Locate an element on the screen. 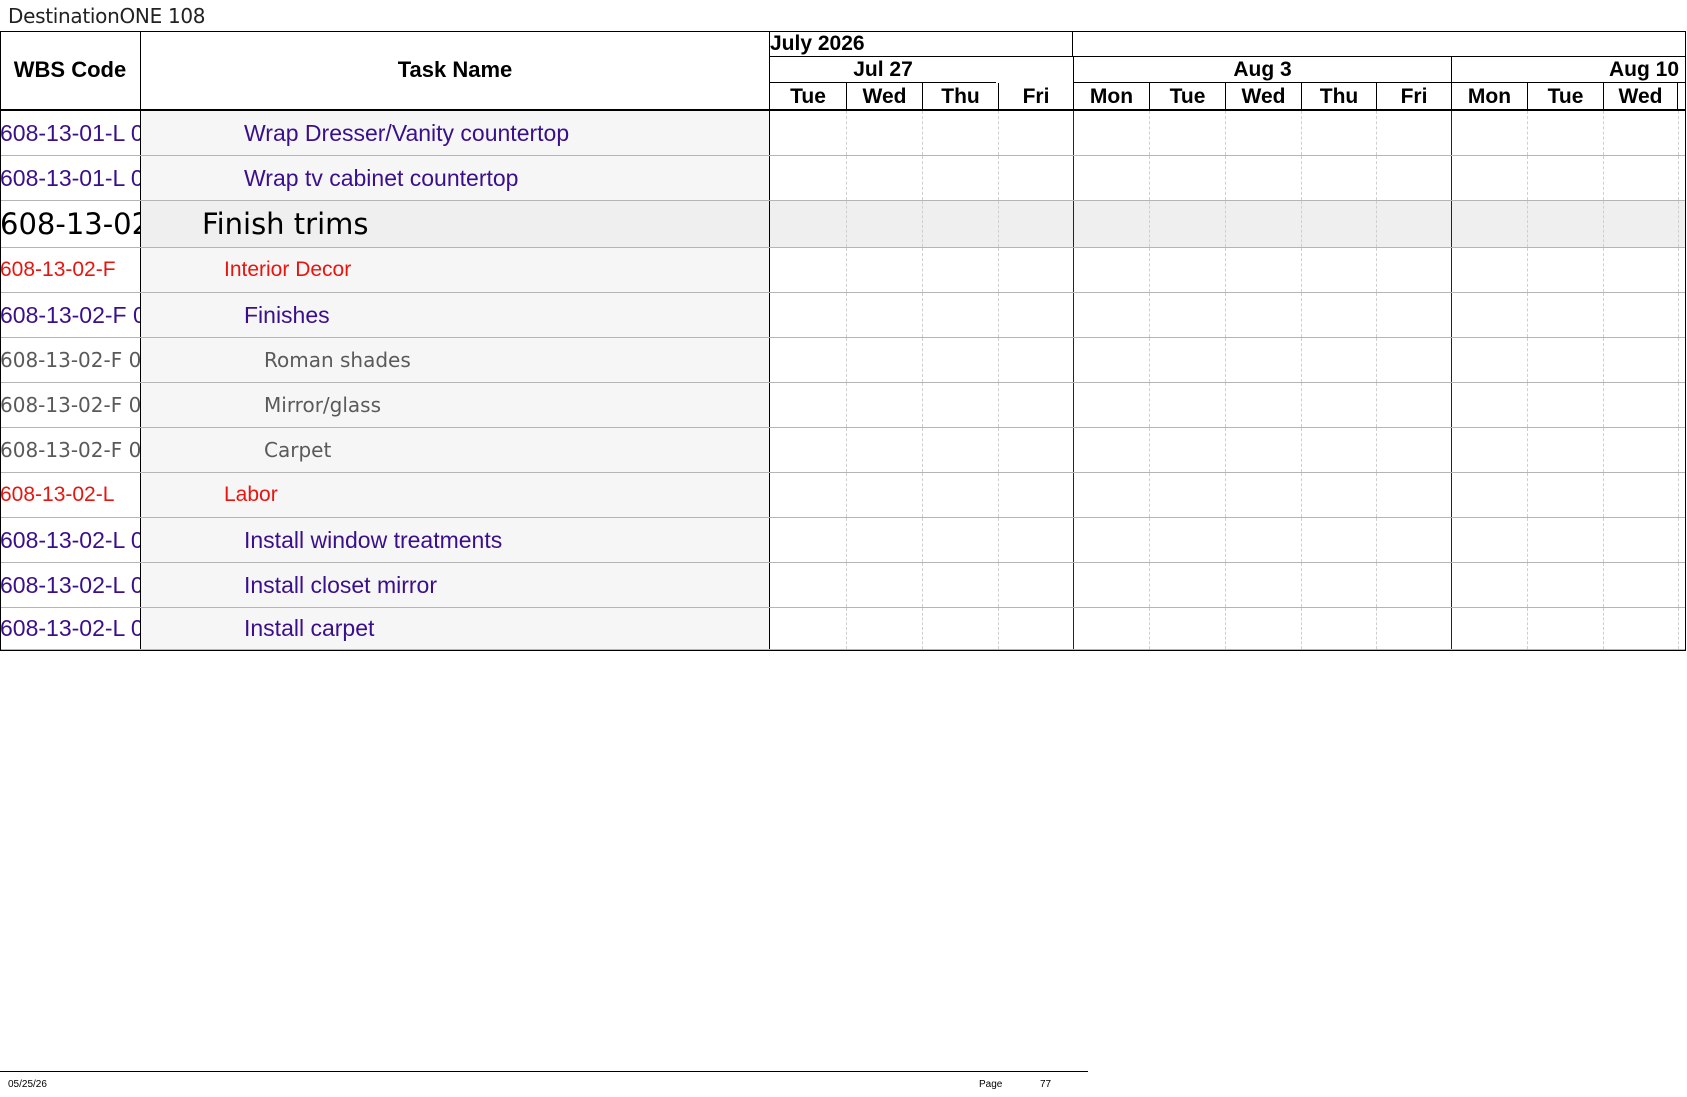 The width and height of the screenshot is (1687, 1097). table-row: 608-13-02-F Interior Decor is located at coordinates (843, 270).